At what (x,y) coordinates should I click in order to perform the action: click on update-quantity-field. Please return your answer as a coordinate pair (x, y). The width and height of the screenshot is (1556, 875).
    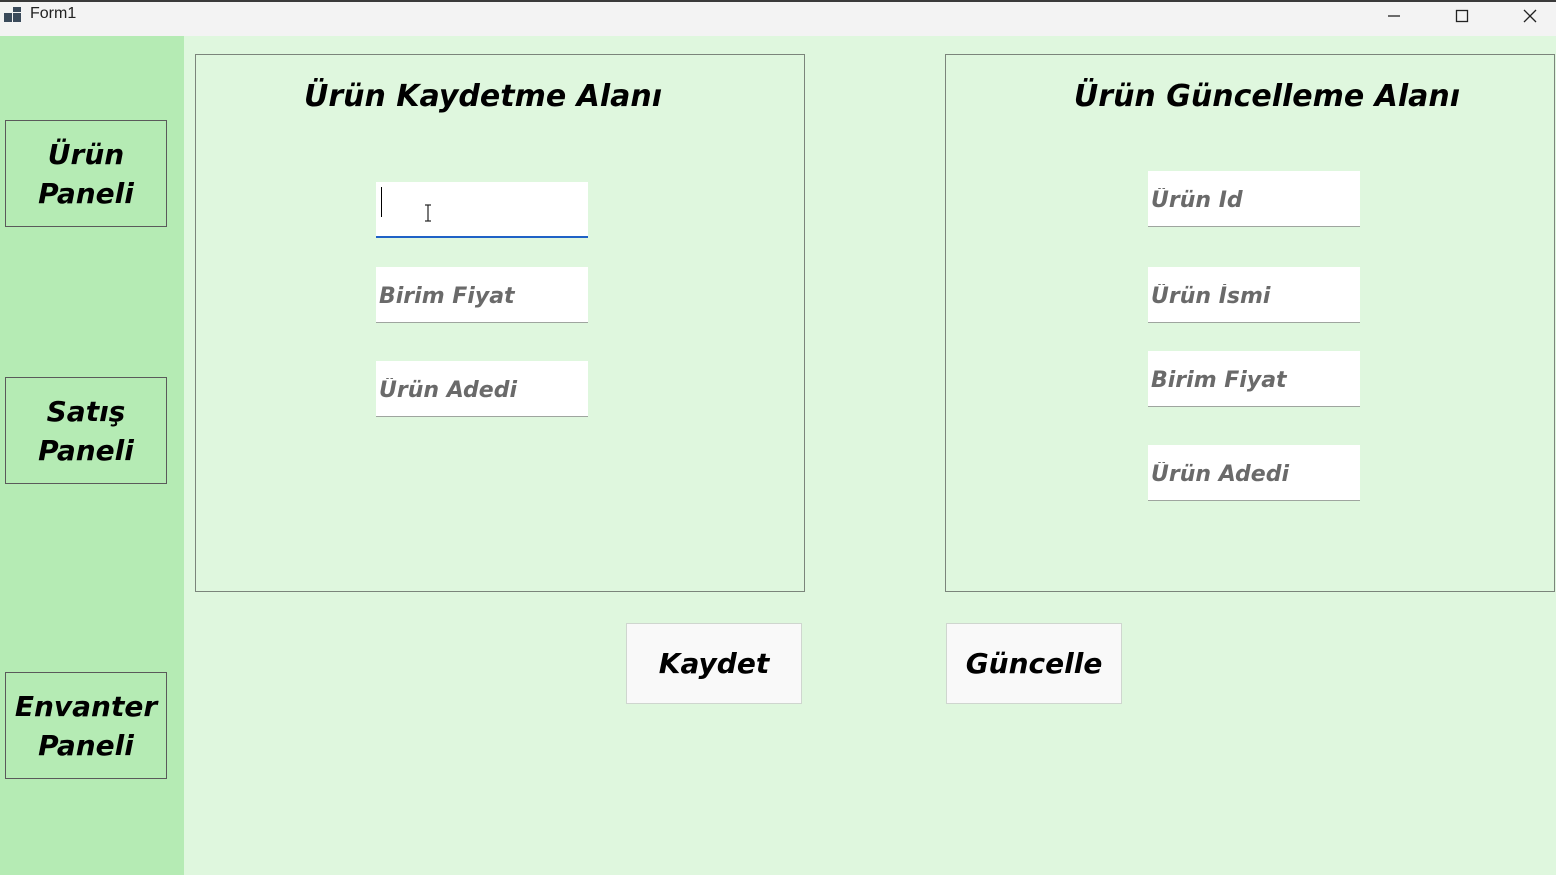
    Looking at the image, I should click on (1254, 473).